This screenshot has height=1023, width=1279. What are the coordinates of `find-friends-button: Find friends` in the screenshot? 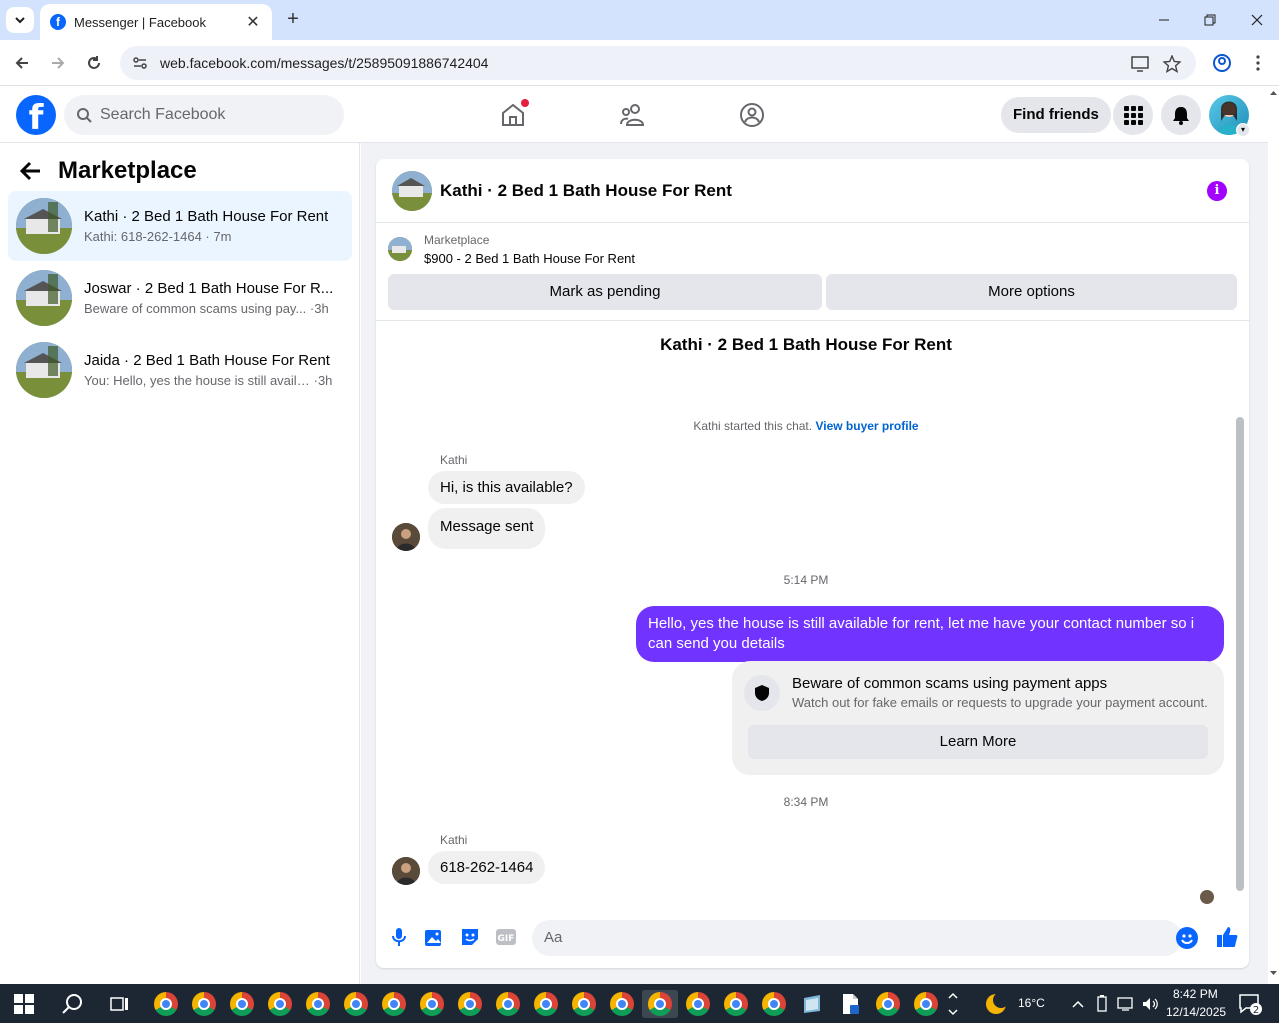 It's located at (1056, 115).